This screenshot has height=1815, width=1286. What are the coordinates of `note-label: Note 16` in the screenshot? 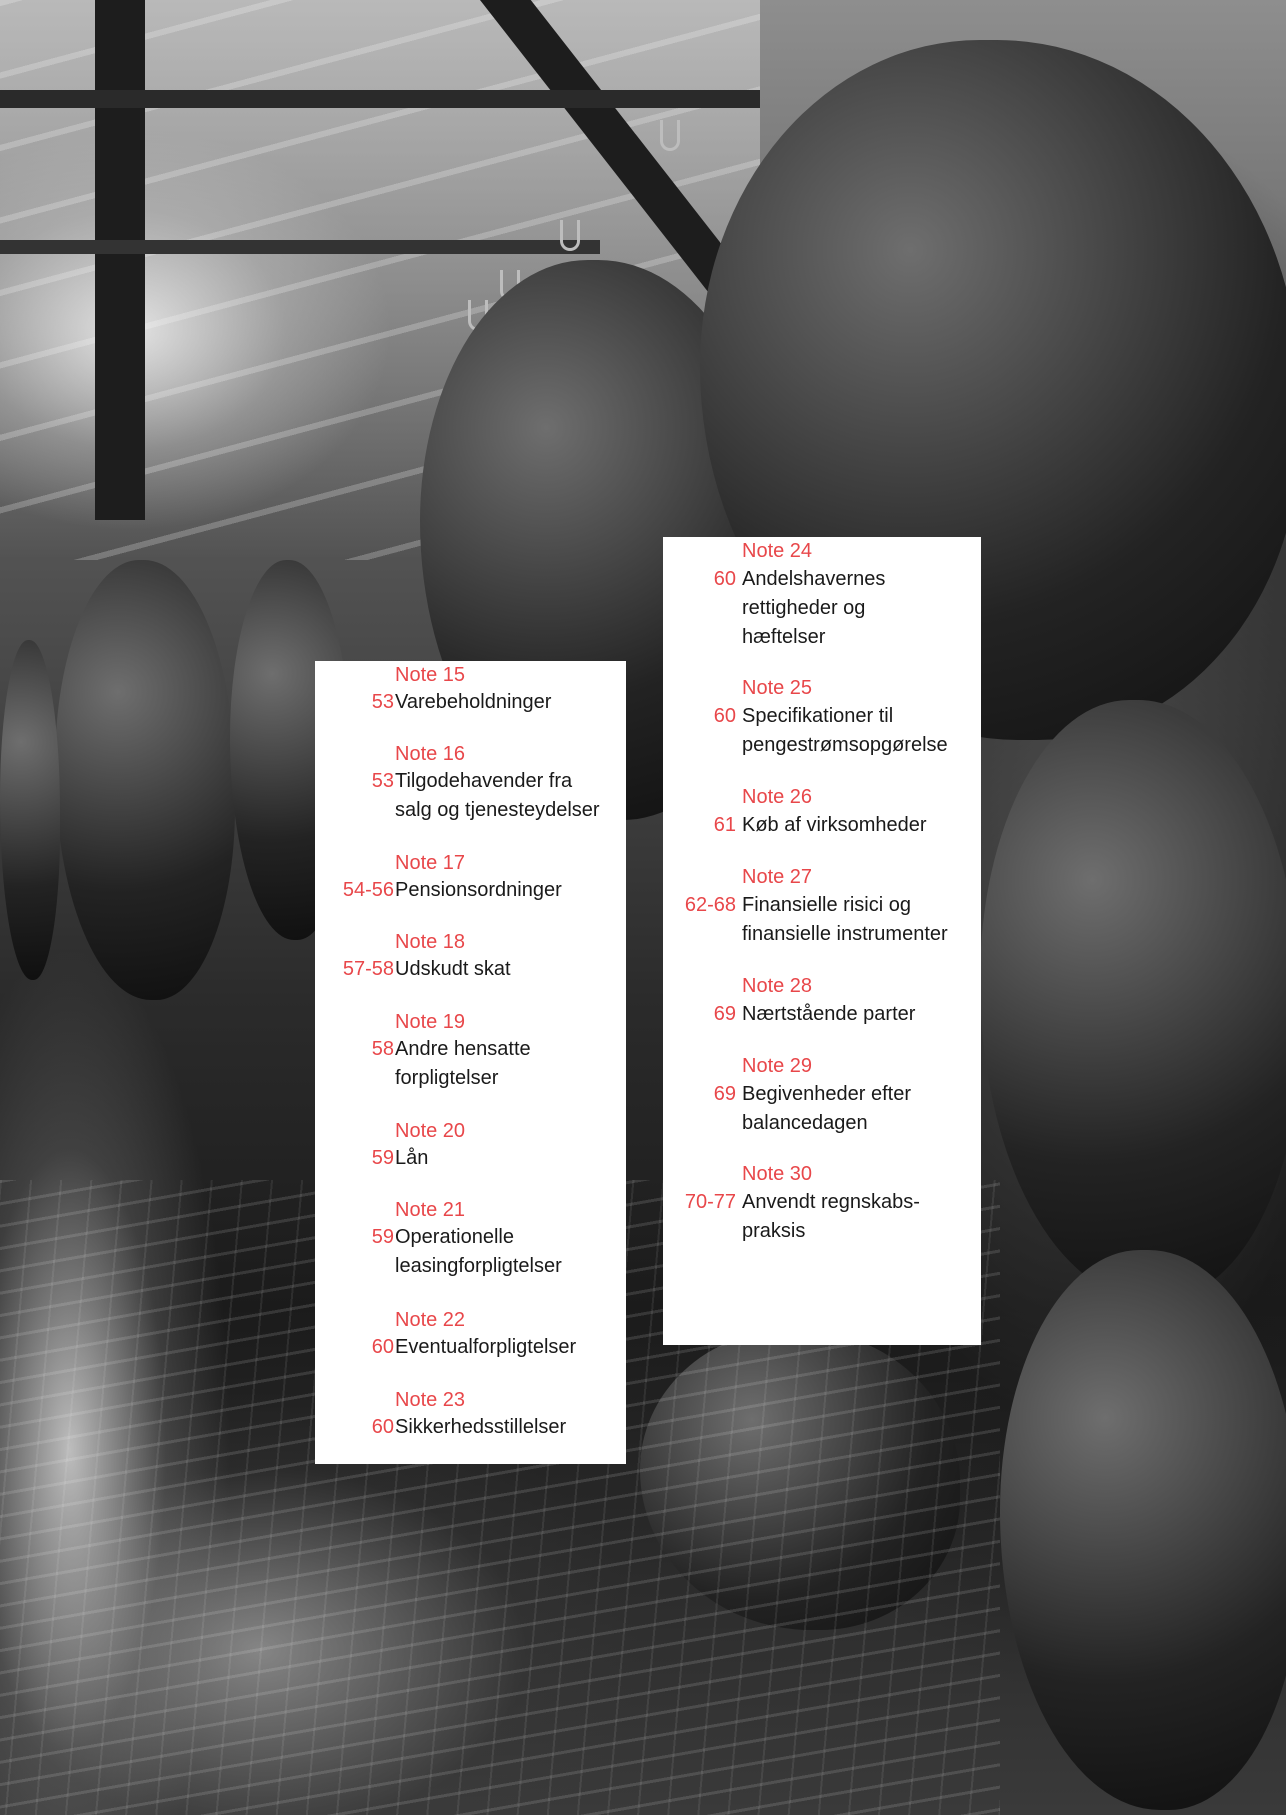 It's located at (430, 754).